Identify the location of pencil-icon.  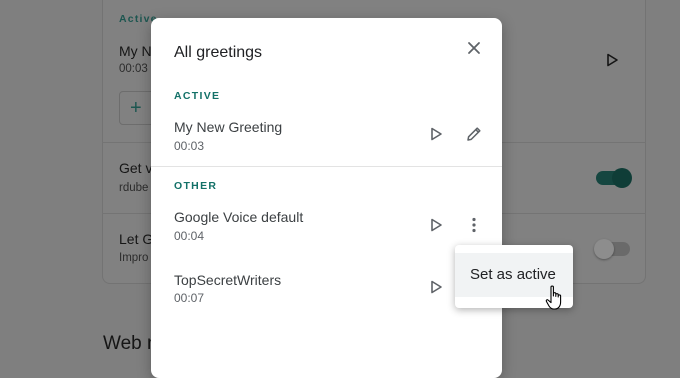
(474, 134).